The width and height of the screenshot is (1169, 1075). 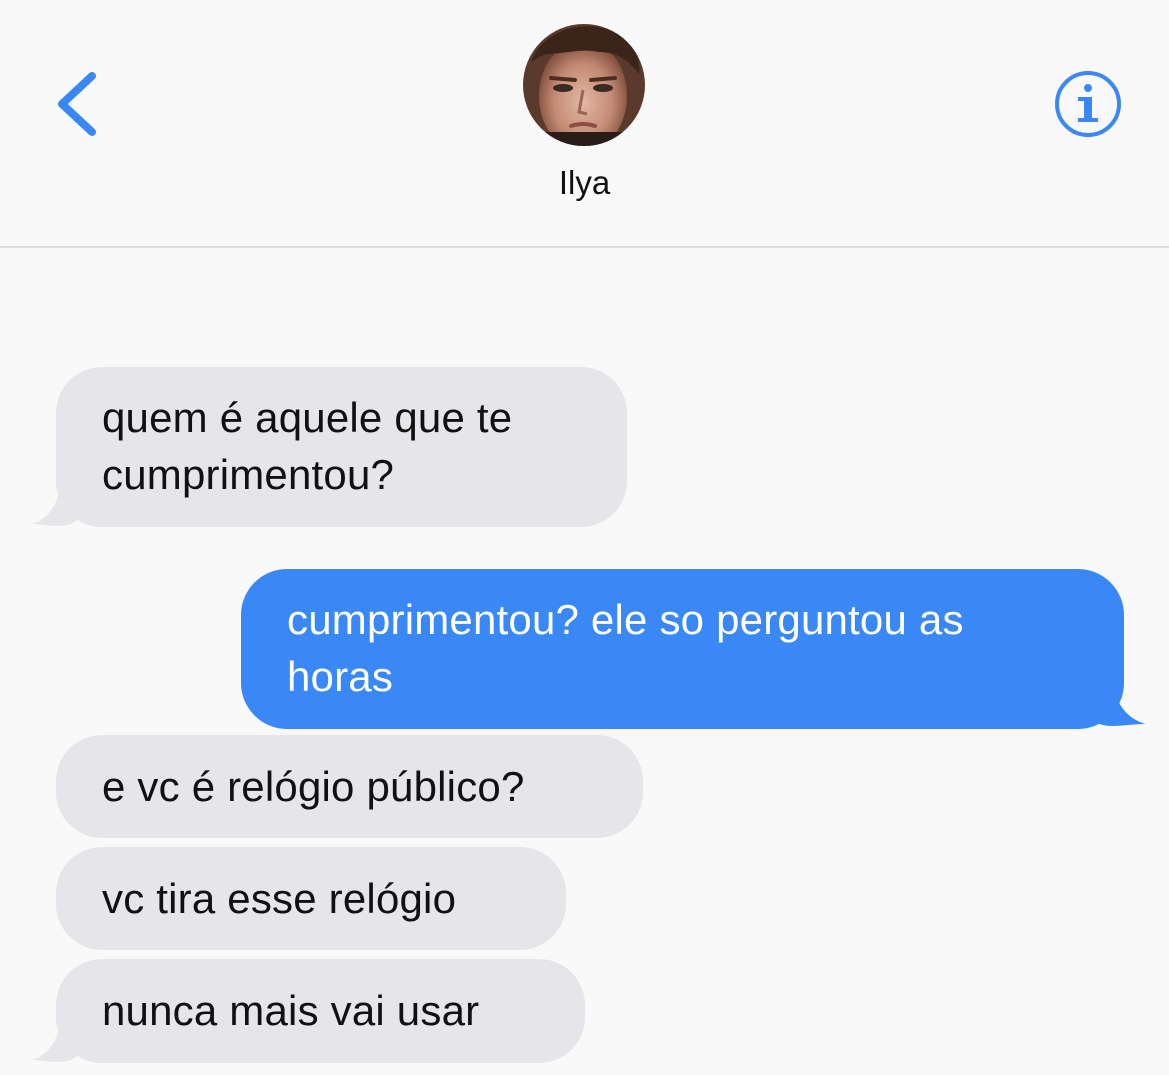 I want to click on incoming-message: e vc é relógio público?, so click(x=349, y=786).